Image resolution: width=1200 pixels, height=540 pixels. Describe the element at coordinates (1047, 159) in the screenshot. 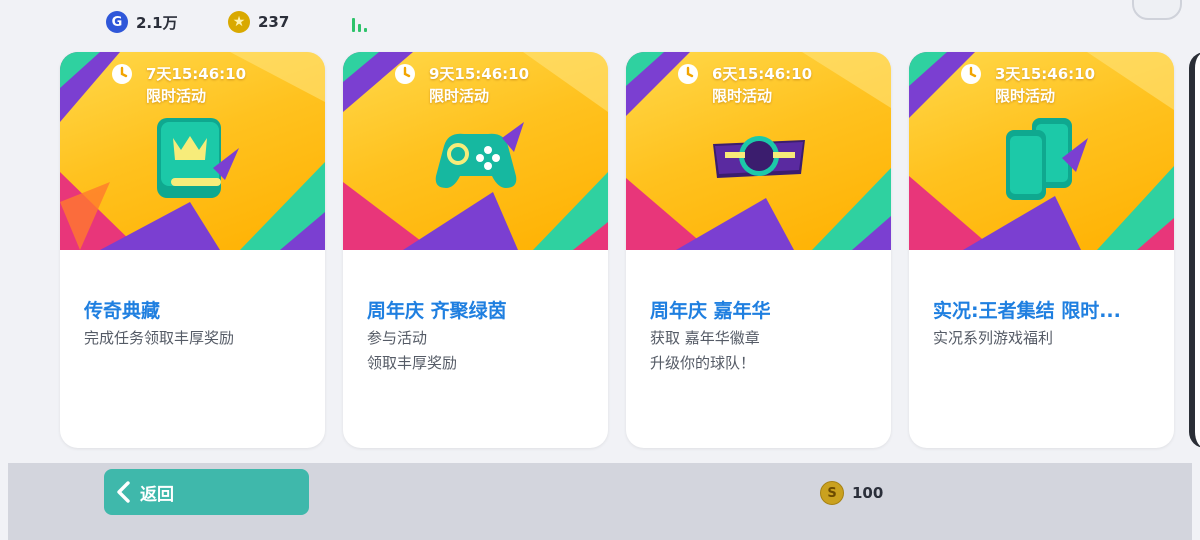

I see `phones-icon` at that location.